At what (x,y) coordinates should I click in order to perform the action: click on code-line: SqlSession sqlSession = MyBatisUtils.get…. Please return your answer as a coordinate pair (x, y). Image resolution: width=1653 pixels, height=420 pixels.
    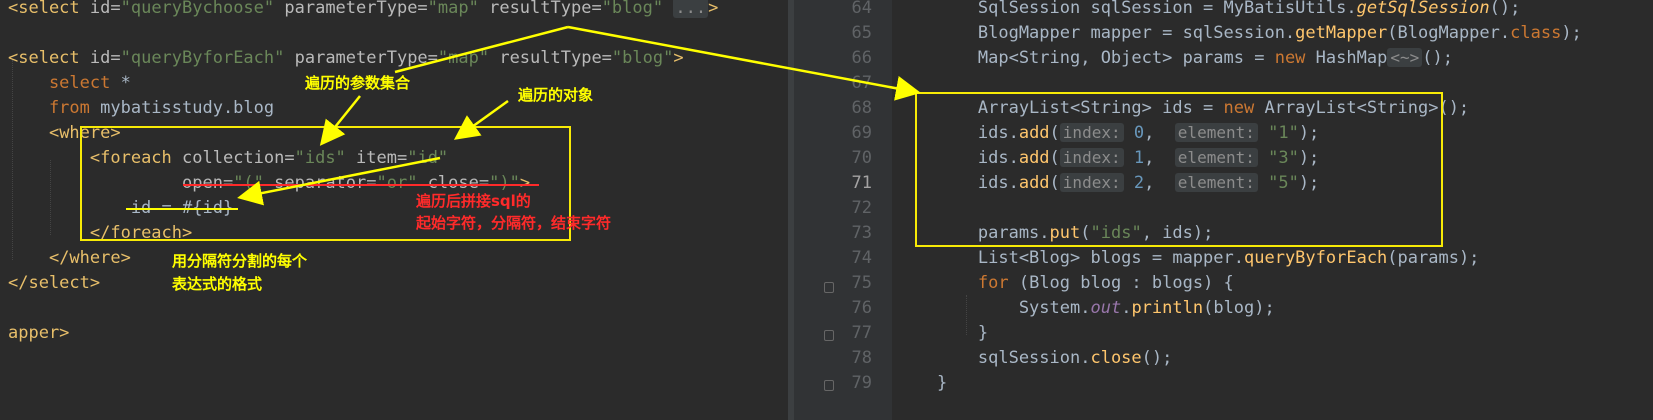
    Looking at the image, I should click on (1208, 9).